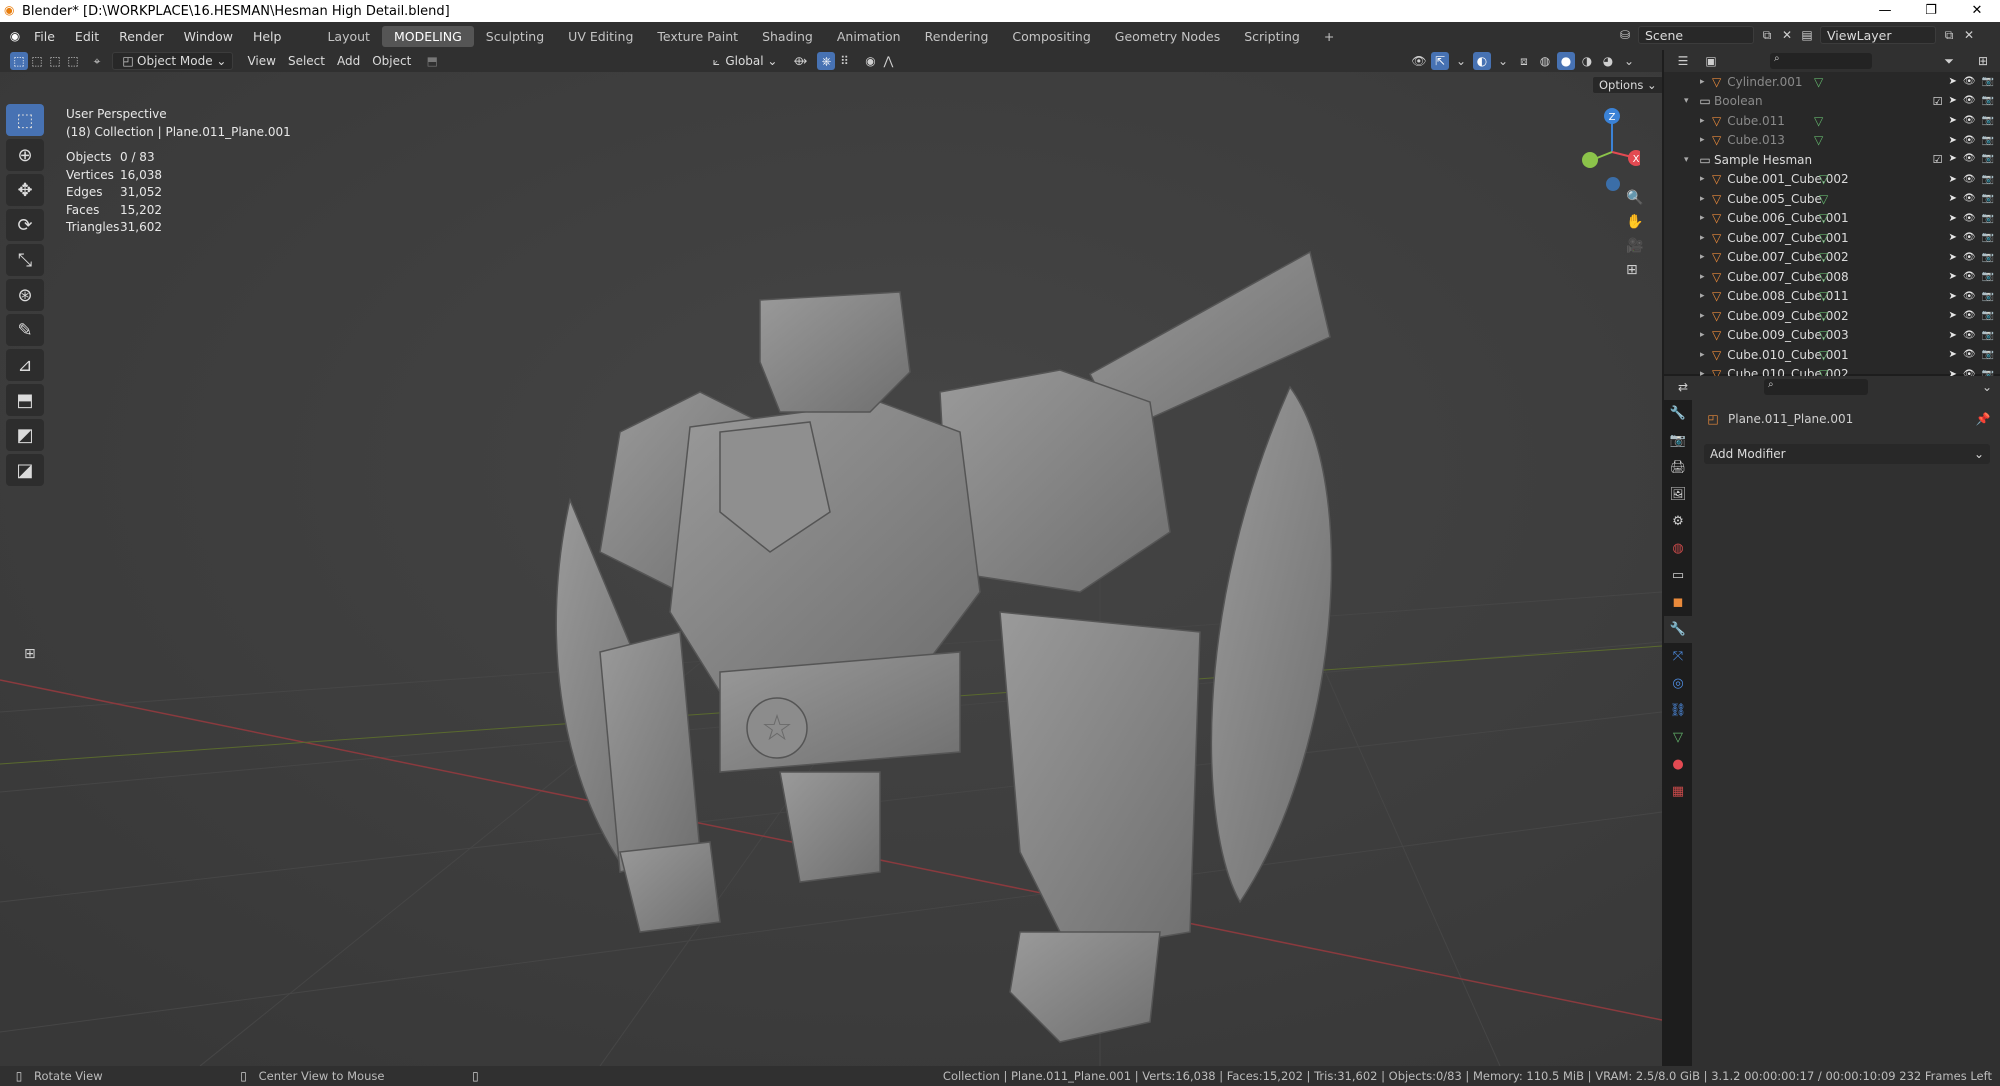 The height and width of the screenshot is (1086, 2000). I want to click on view-layer-selector: ViewLayer, so click(1878, 35).